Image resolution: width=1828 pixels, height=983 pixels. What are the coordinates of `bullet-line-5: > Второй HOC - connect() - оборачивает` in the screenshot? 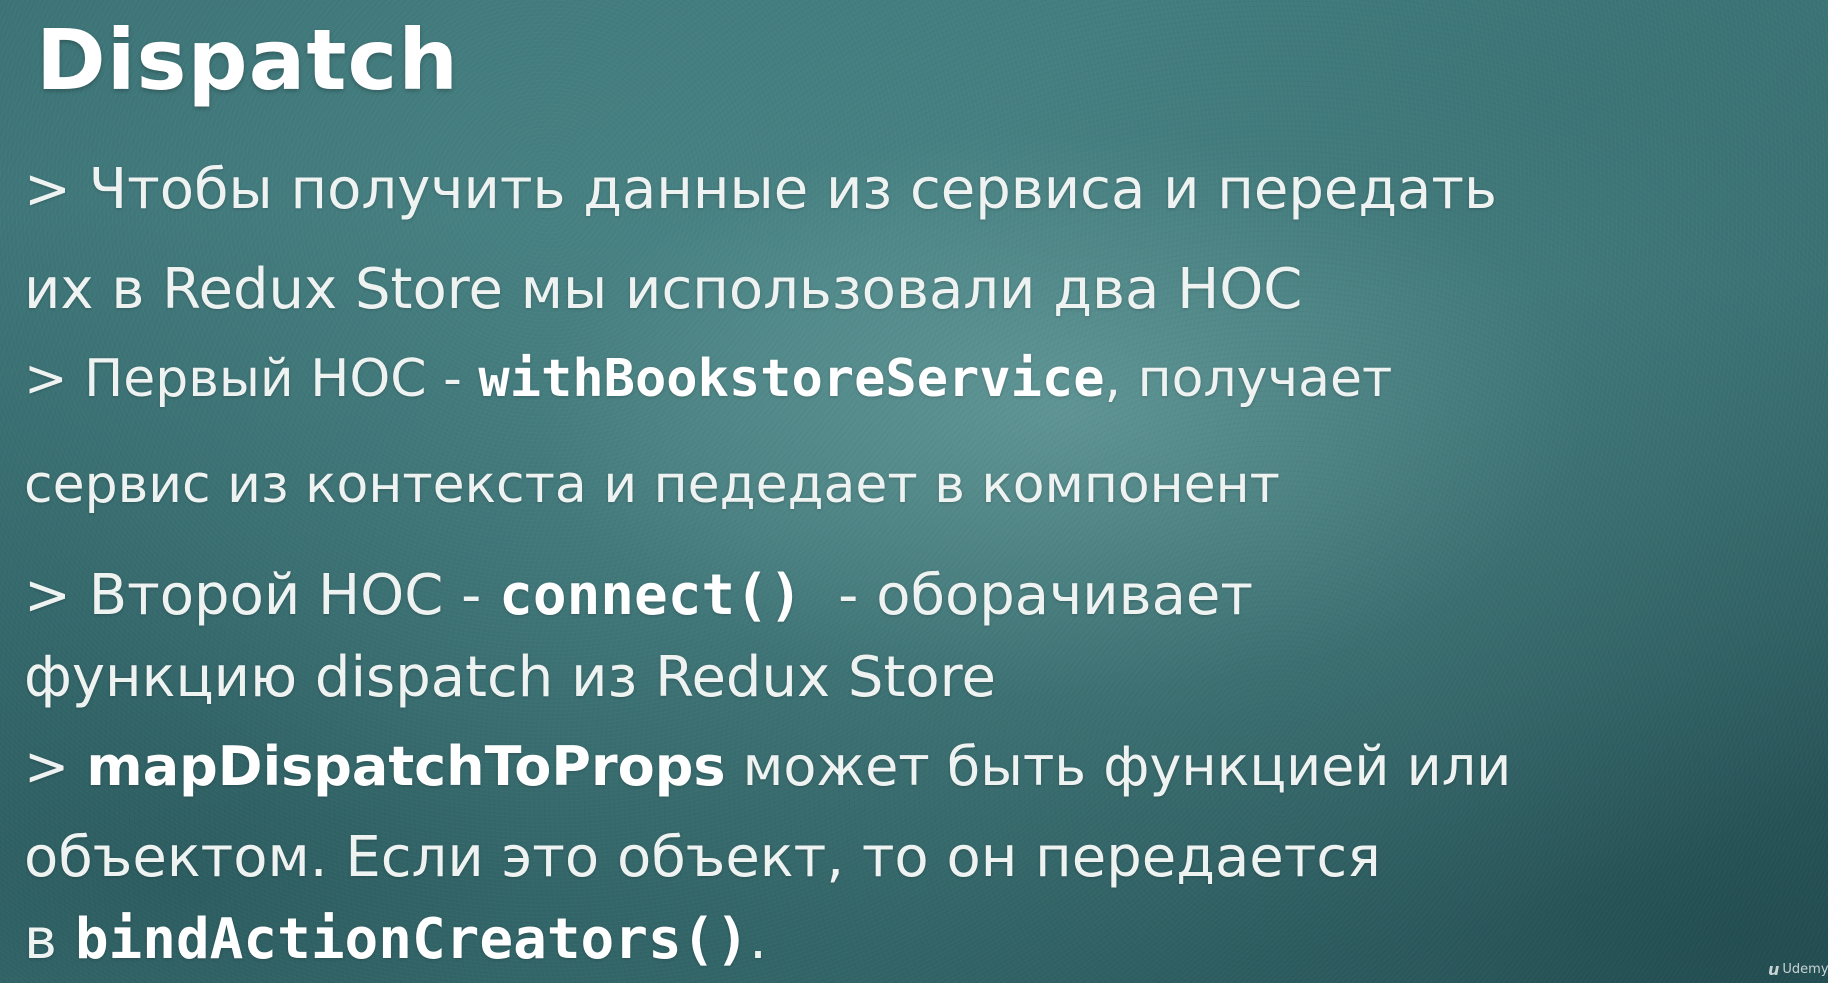 It's located at (638, 596).